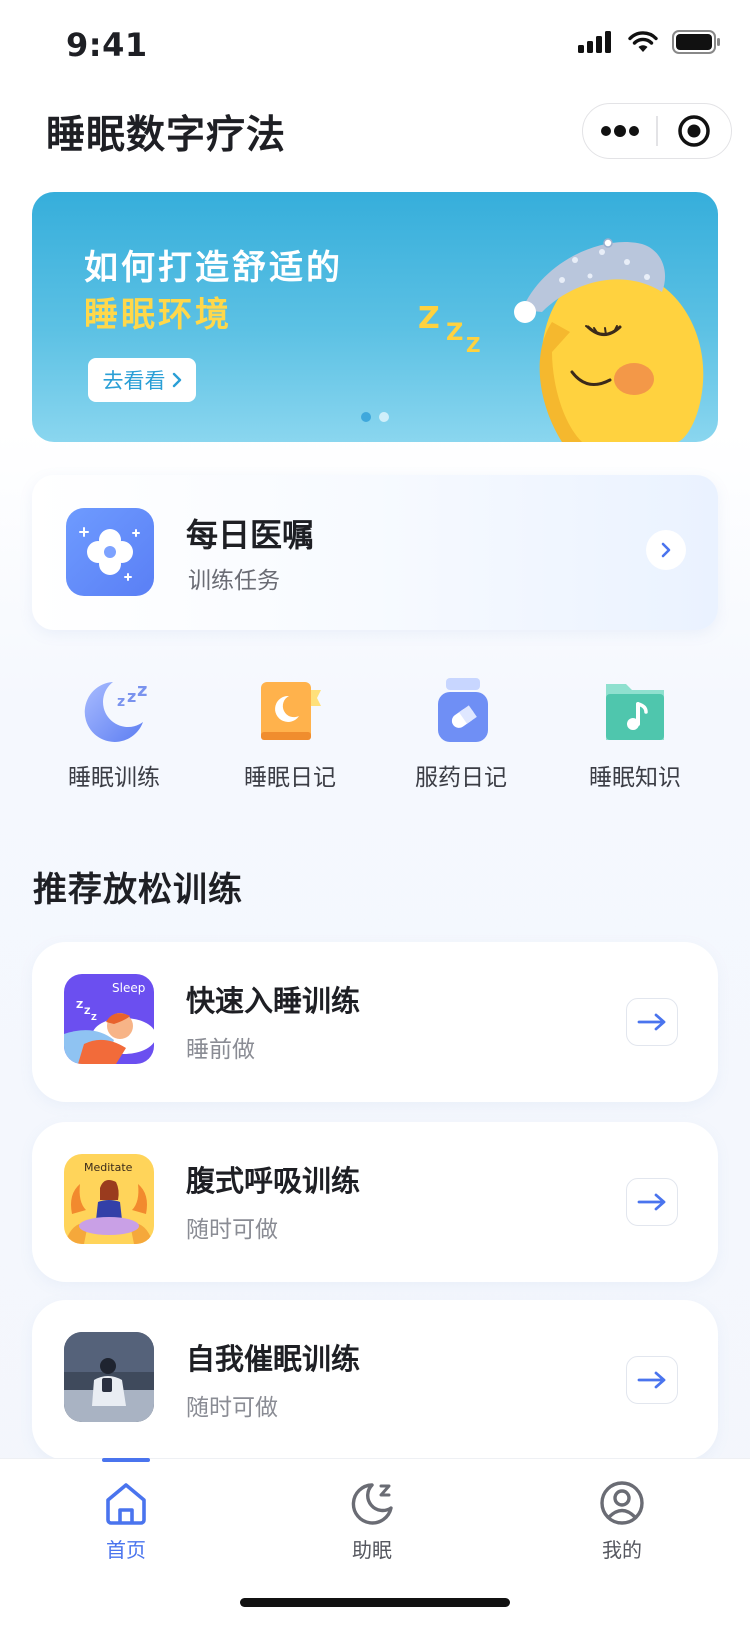  What do you see at coordinates (273, 1001) in the screenshot?
I see `training-title: 快速入睡训练` at bounding box center [273, 1001].